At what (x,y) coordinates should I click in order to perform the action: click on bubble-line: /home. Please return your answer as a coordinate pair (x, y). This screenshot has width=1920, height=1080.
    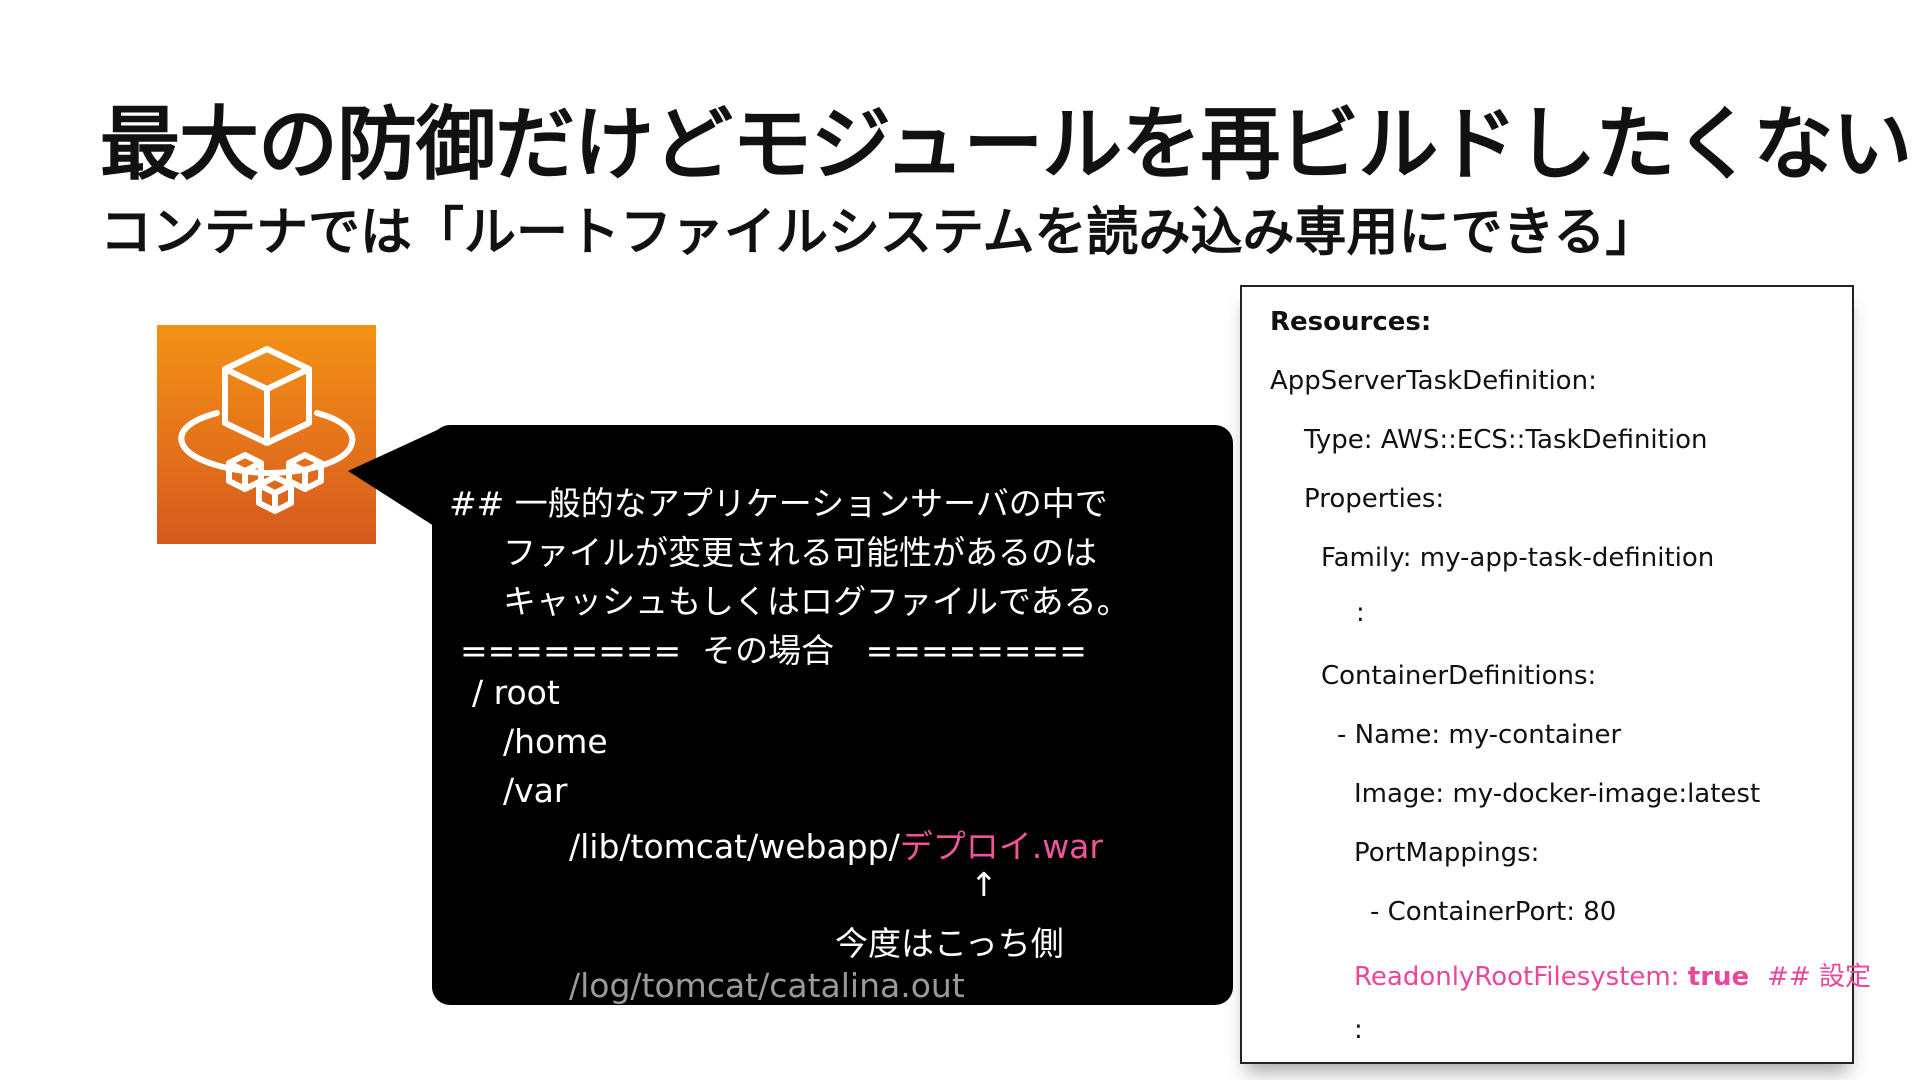
    Looking at the image, I should click on (555, 741).